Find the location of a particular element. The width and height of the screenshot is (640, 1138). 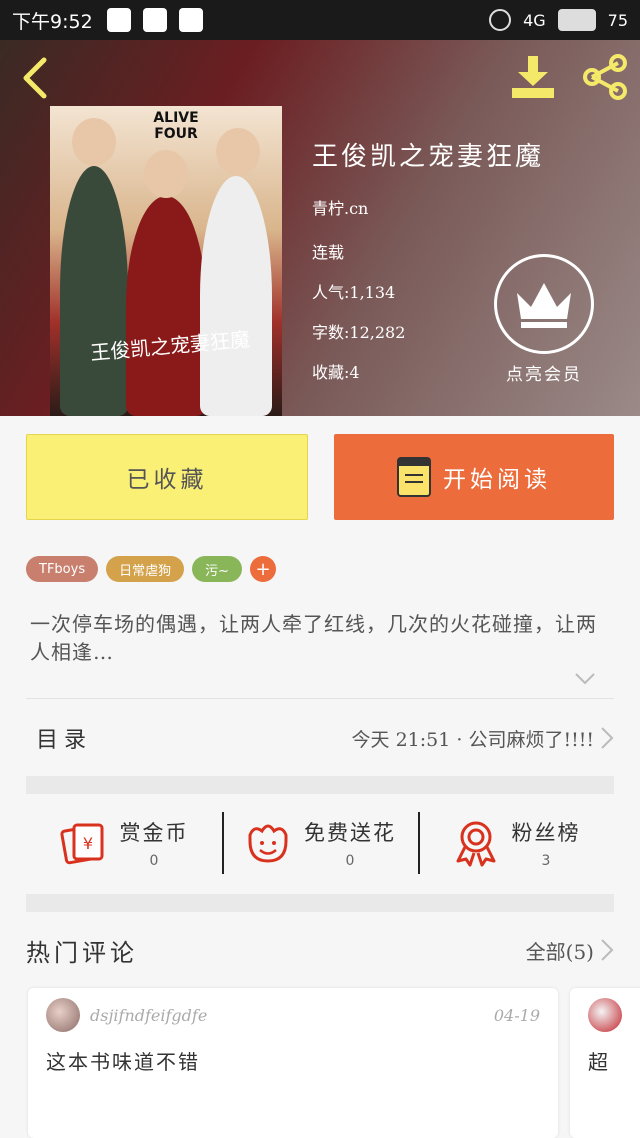

alarm-icon is located at coordinates (500, 20).